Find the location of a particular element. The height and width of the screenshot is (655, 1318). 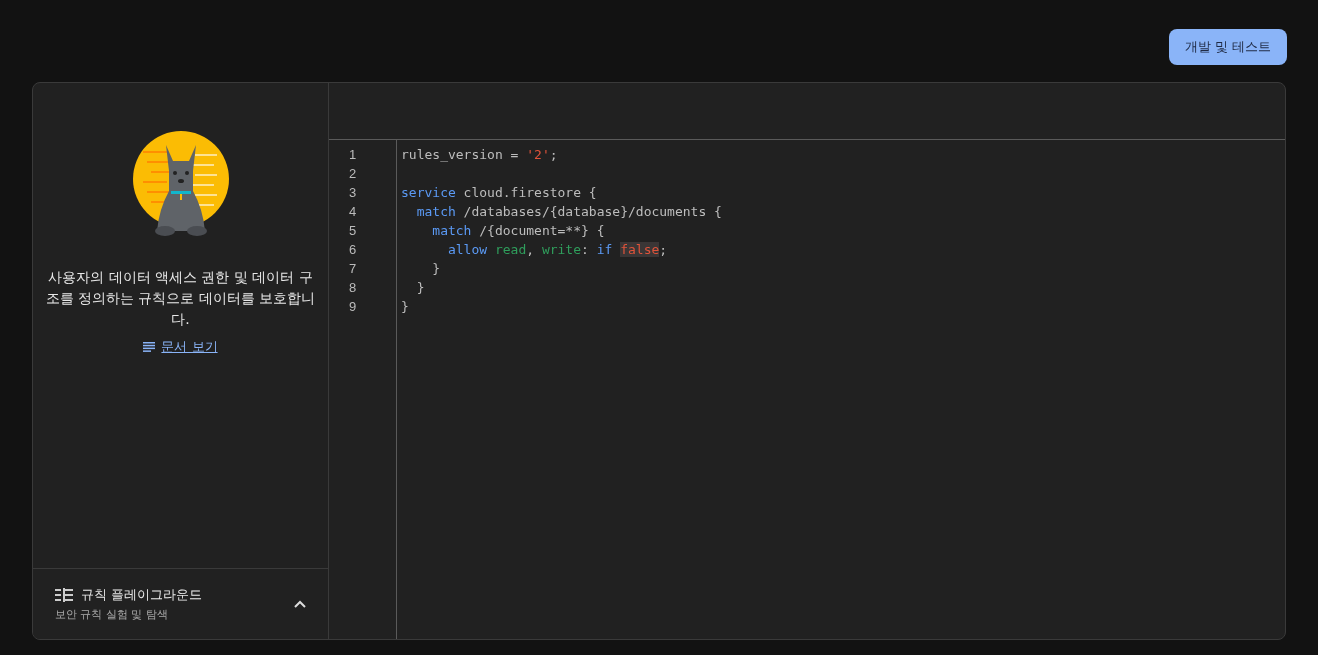

line-number: 4 is located at coordinates (353, 211).